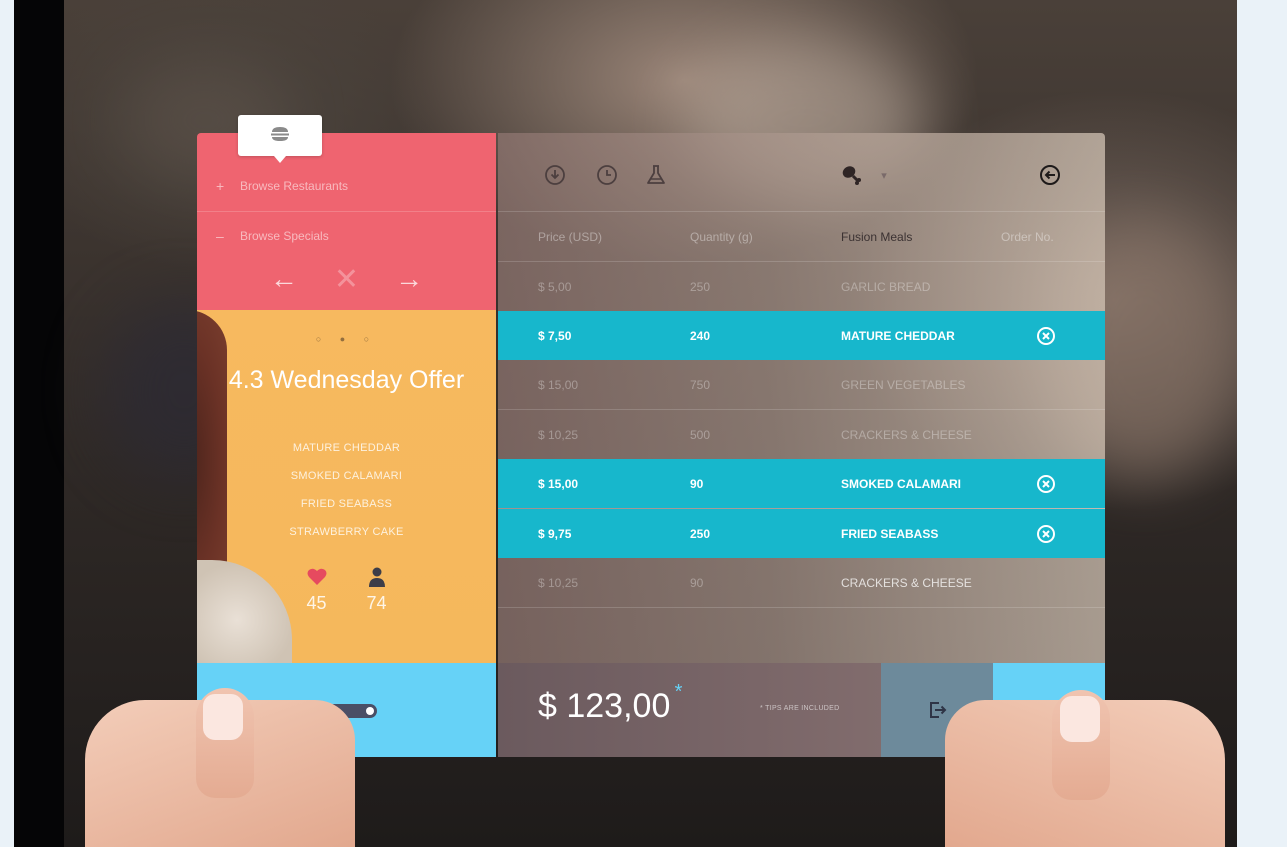  I want to click on cell-meal: GREEN VEGETABLES, so click(903, 384).